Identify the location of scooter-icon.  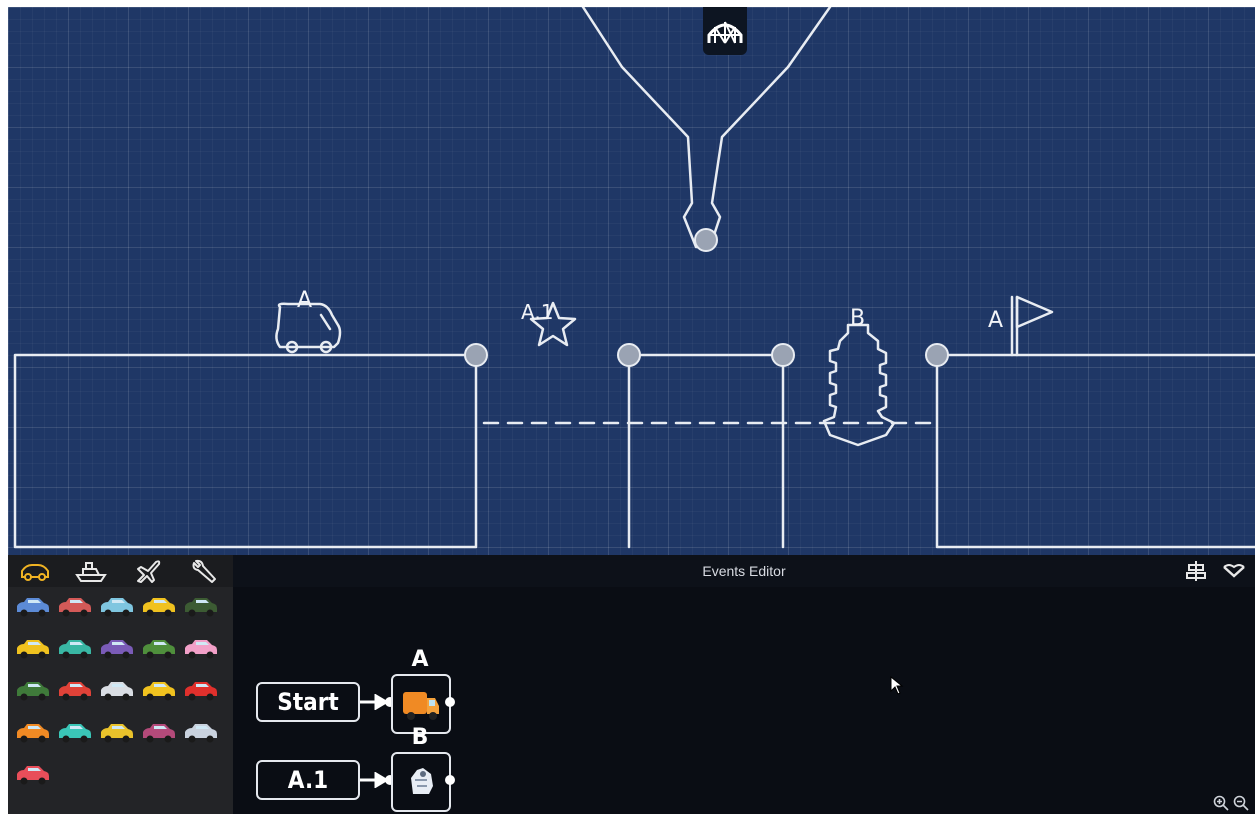
(75, 649).